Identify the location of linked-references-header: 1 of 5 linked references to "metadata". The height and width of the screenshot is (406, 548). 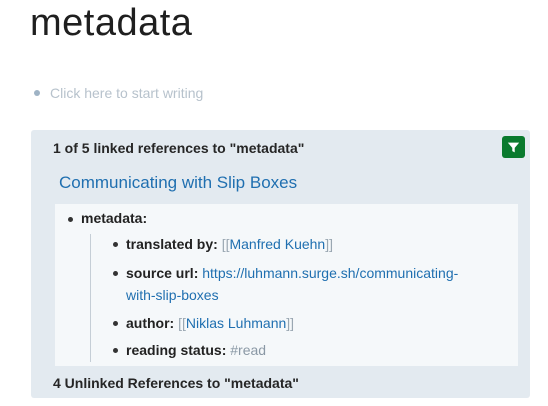
(178, 148).